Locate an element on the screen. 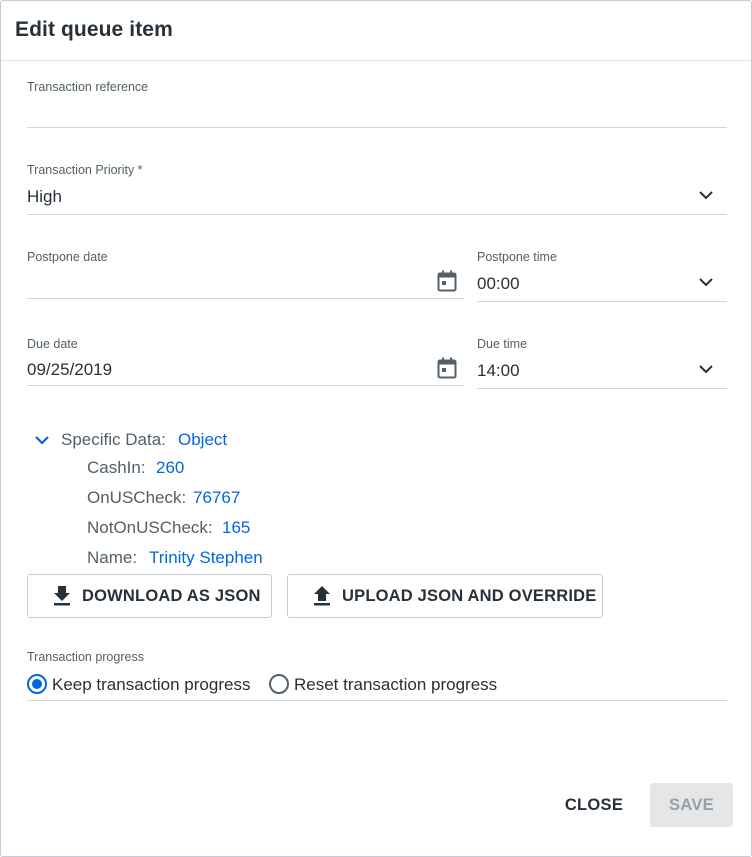 The width and height of the screenshot is (752, 857). postpone-date-underline is located at coordinates (245, 298).